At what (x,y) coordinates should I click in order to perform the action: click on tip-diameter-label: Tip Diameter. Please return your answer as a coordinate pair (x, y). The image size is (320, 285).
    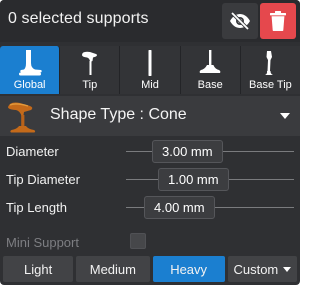
    Looking at the image, I should click on (43, 179).